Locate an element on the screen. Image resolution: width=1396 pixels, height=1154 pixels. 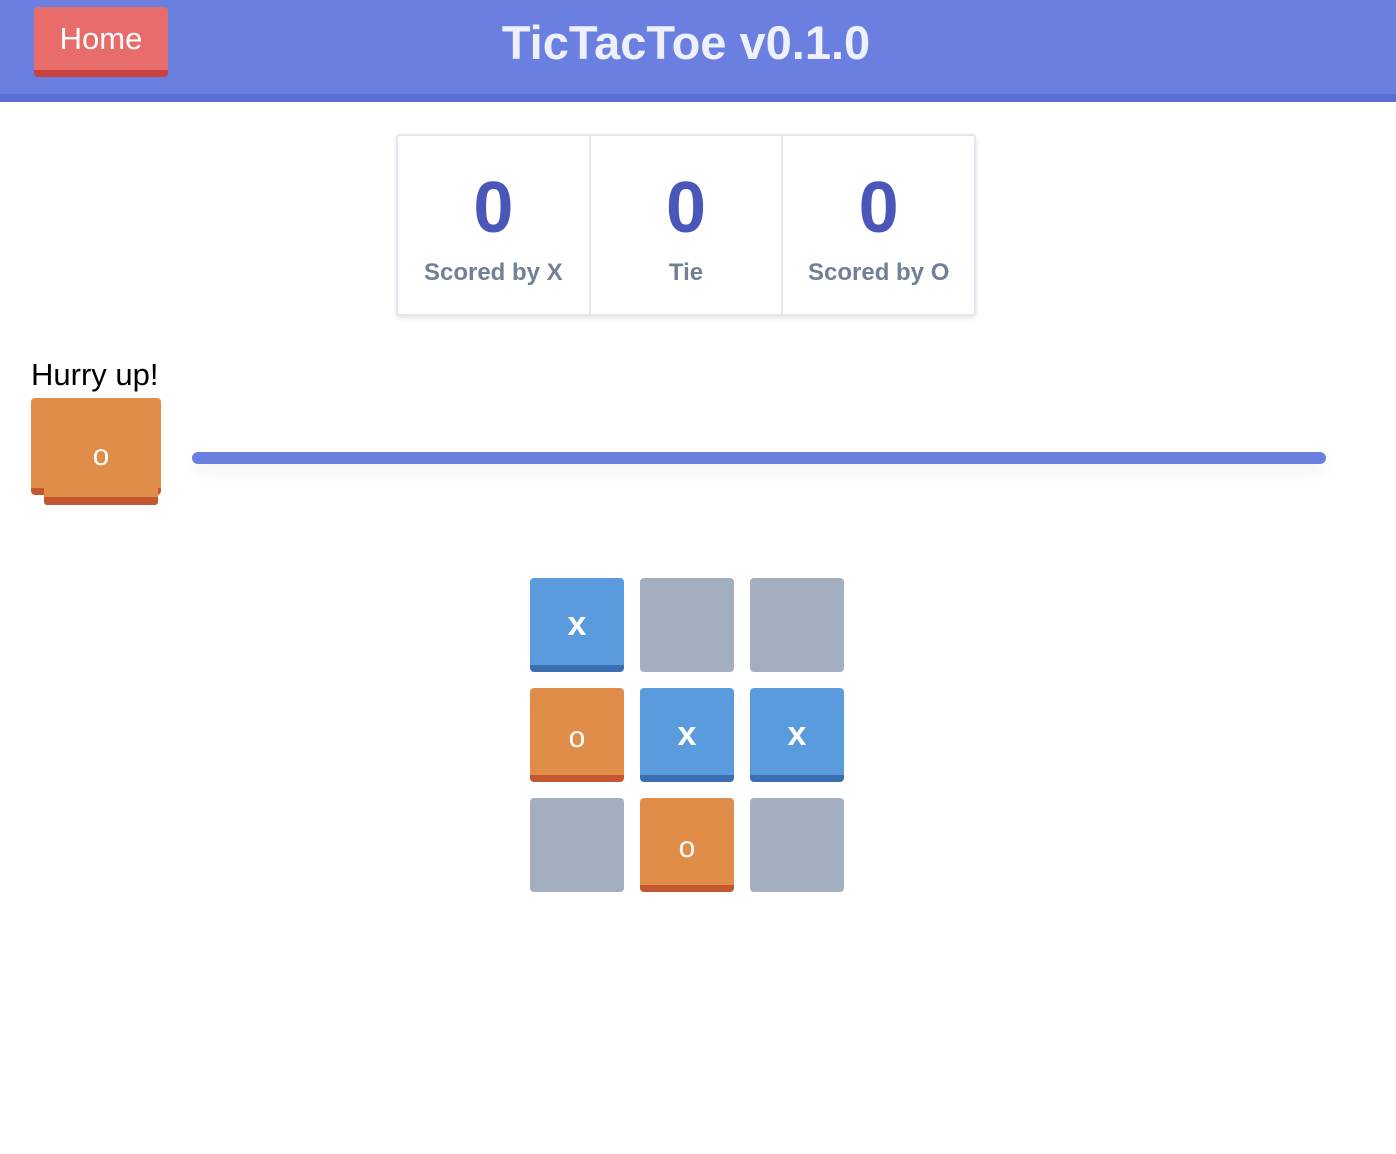
turn-timer-fill is located at coordinates (759, 458).